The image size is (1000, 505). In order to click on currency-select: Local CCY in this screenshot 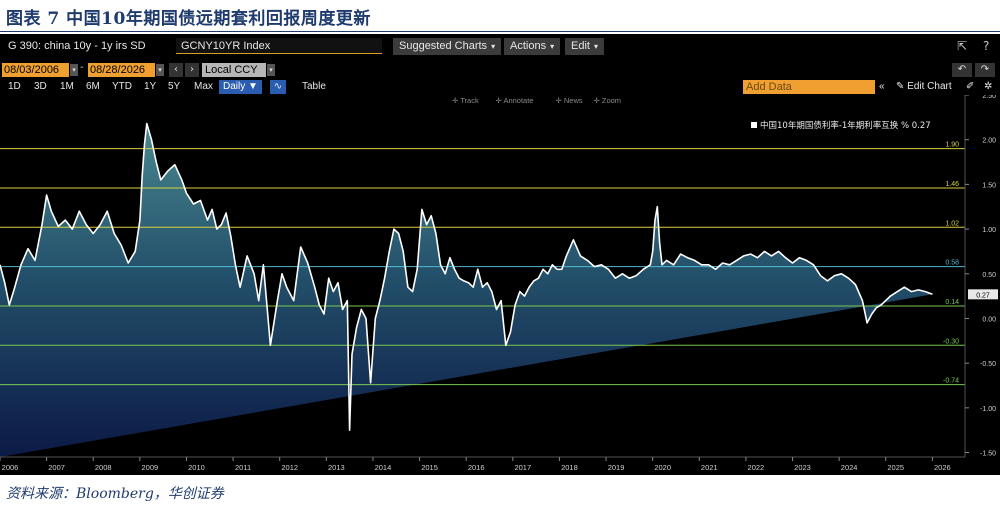, I will do `click(234, 70)`.